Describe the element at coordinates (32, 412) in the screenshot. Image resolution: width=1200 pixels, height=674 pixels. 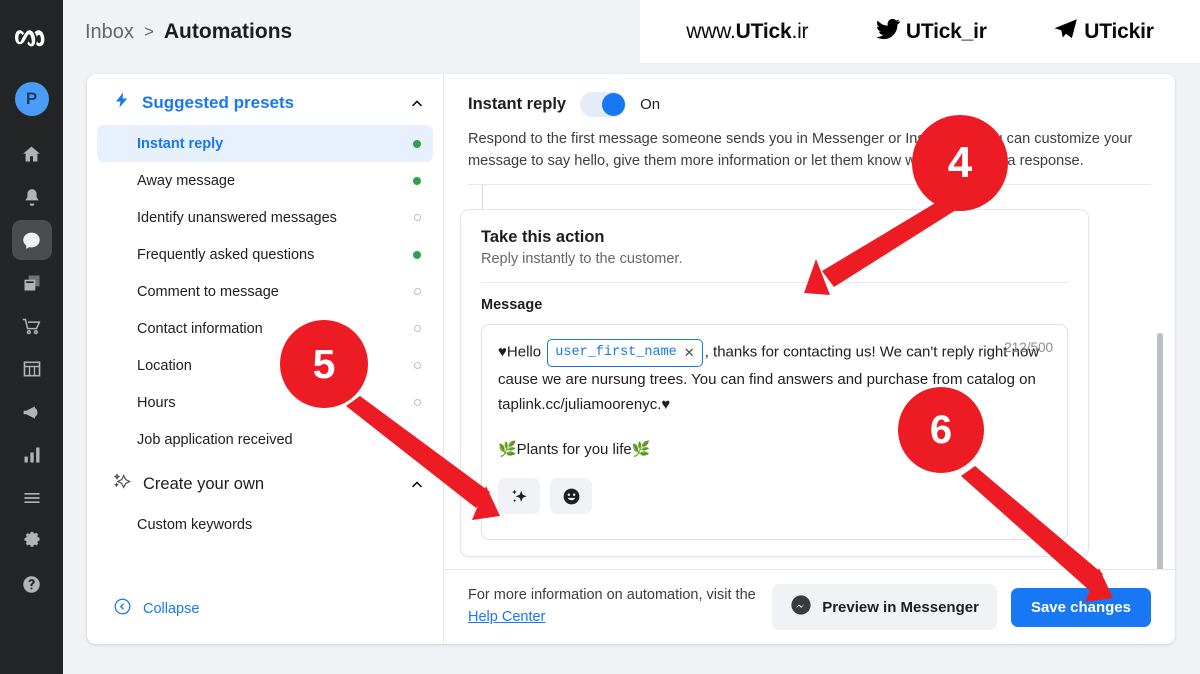
I see `megaphone-icon` at that location.